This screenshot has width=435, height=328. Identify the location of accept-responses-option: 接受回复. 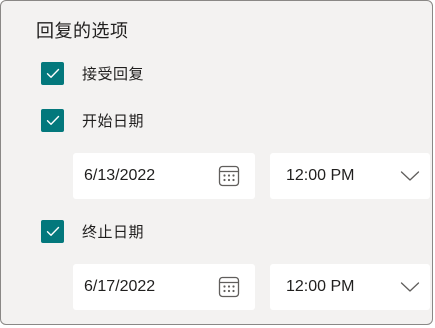
(92, 73).